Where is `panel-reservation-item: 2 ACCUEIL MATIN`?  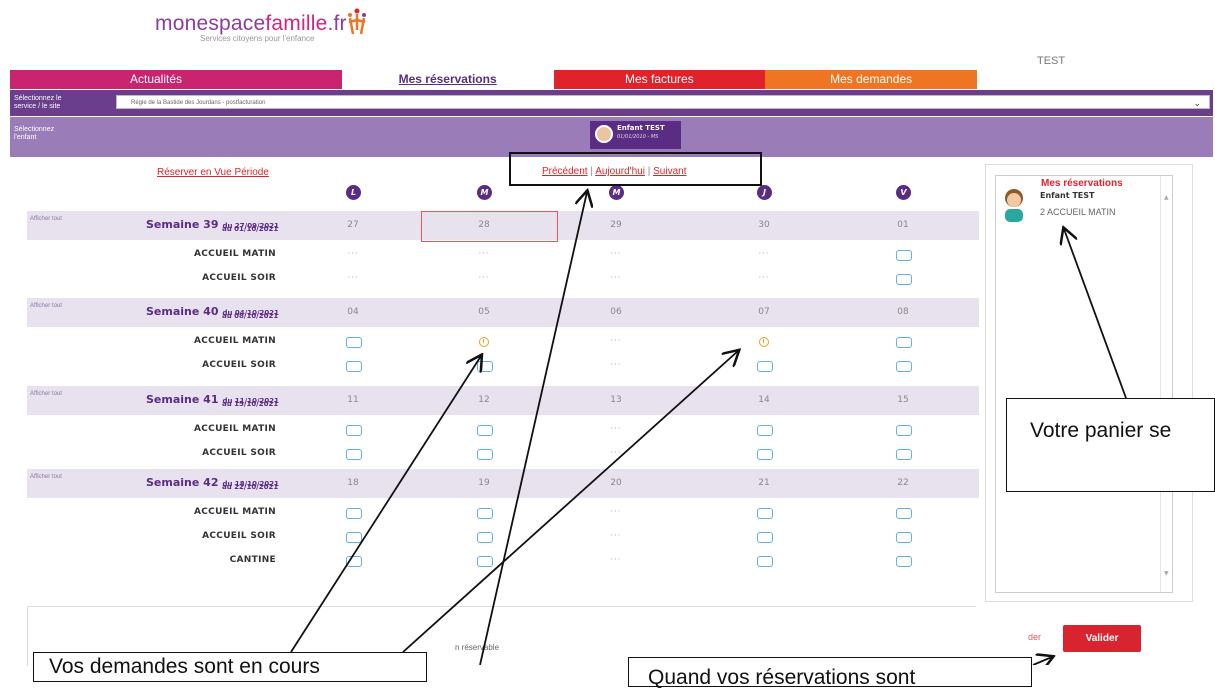 panel-reservation-item: 2 ACCUEIL MATIN is located at coordinates (1078, 212).